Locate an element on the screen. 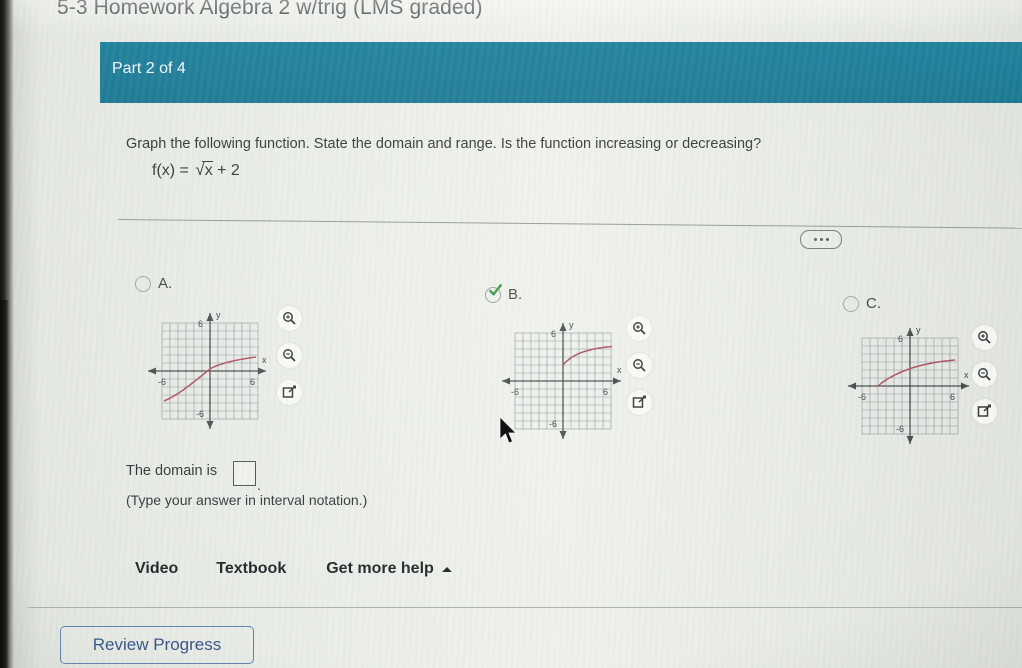 This screenshot has width=1022, height=668. get-more-help-button: Get more help is located at coordinates (380, 569).